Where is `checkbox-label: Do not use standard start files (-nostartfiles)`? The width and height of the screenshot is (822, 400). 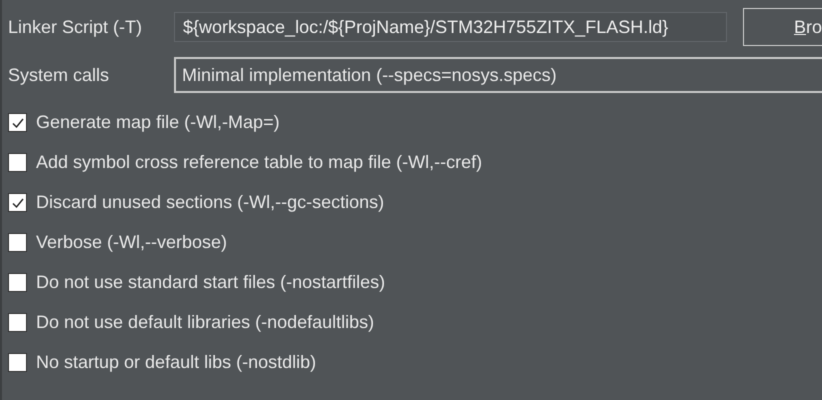 checkbox-label: Do not use standard start files (-nostartfiles) is located at coordinates (211, 282).